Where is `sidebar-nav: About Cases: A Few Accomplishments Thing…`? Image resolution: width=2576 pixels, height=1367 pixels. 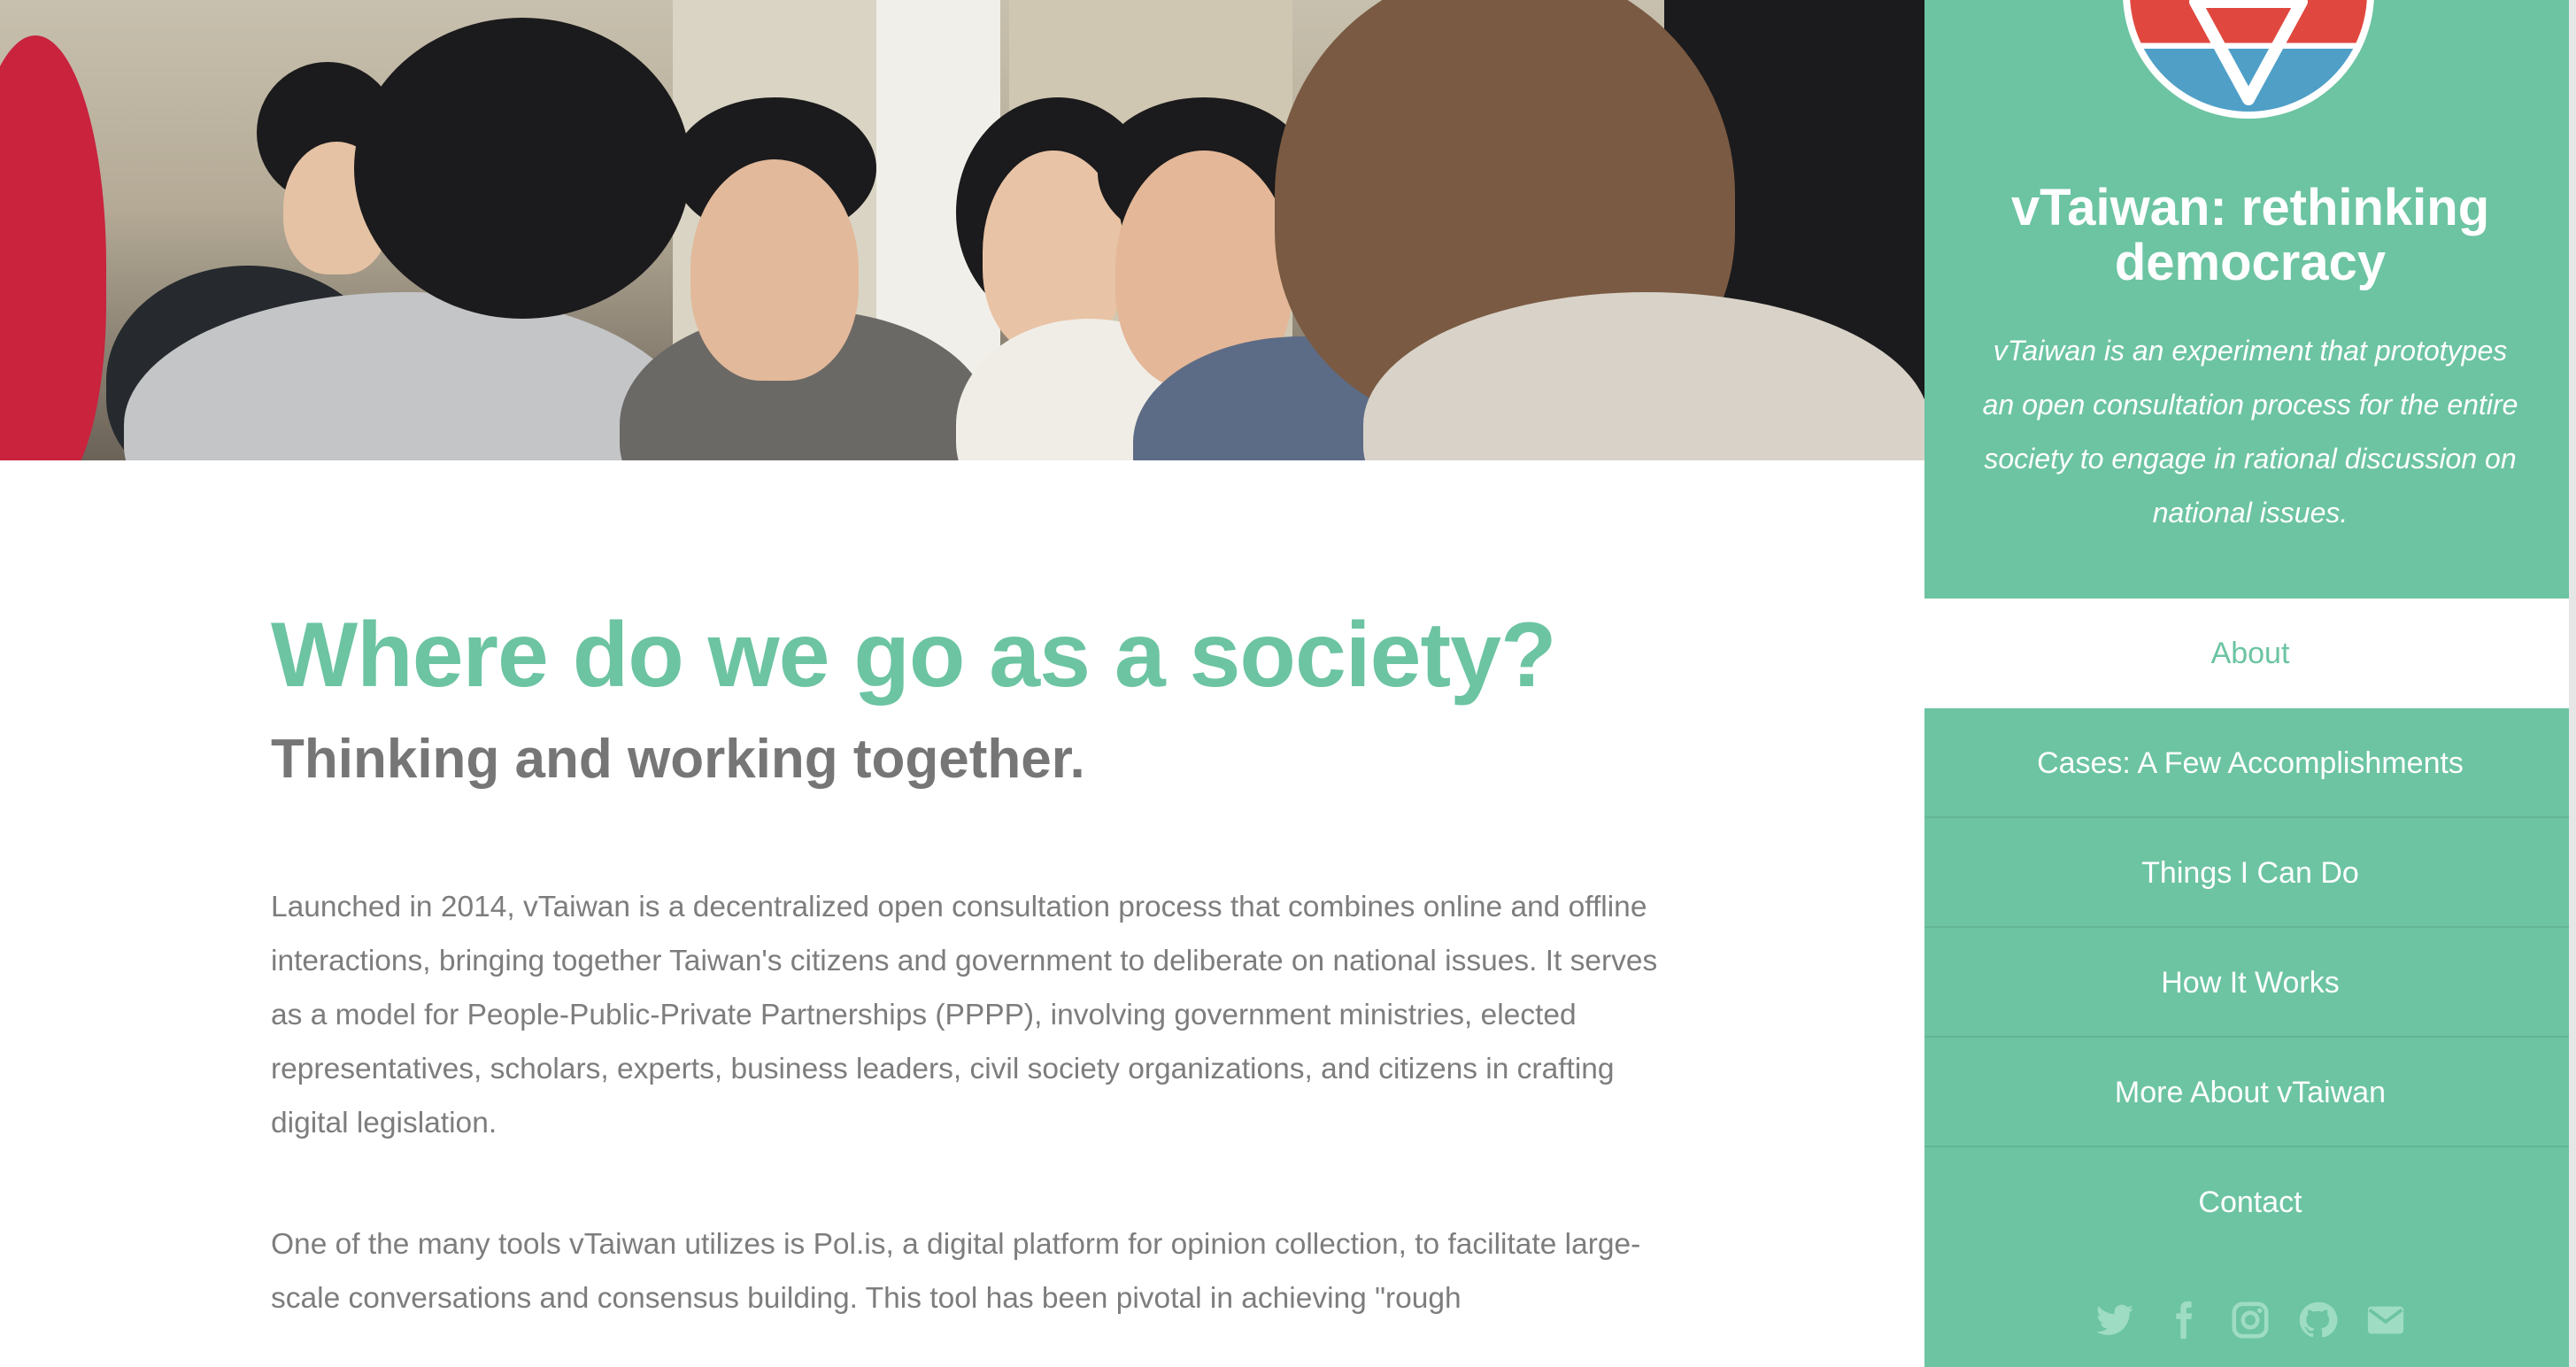 sidebar-nav: About Cases: A Few Accomplishments Thing… is located at coordinates (2250, 928).